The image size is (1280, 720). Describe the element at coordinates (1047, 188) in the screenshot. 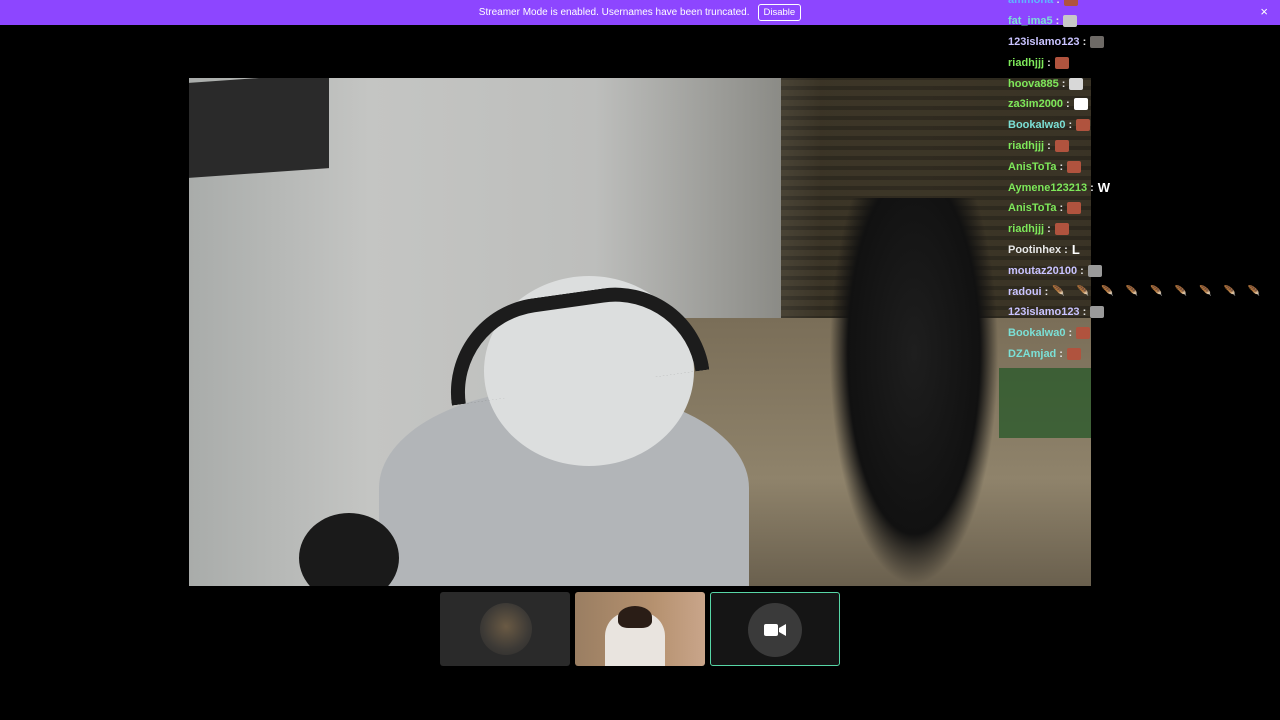

I see `chat-username: Aymene123213` at that location.